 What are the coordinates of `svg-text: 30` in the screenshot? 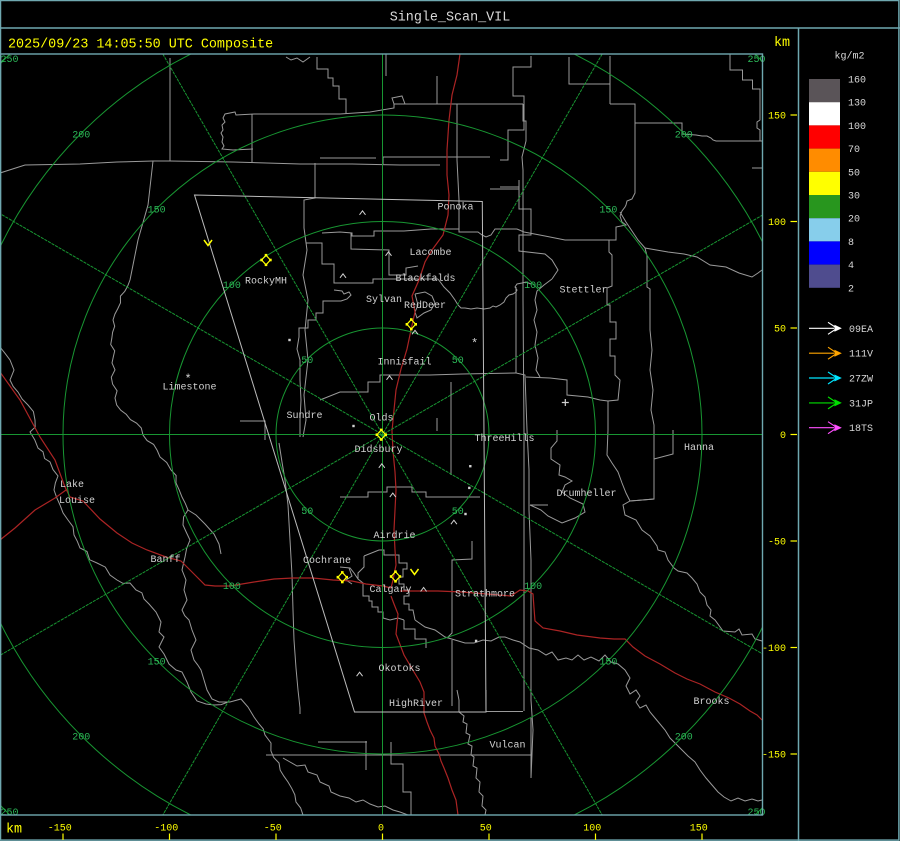 It's located at (854, 197).